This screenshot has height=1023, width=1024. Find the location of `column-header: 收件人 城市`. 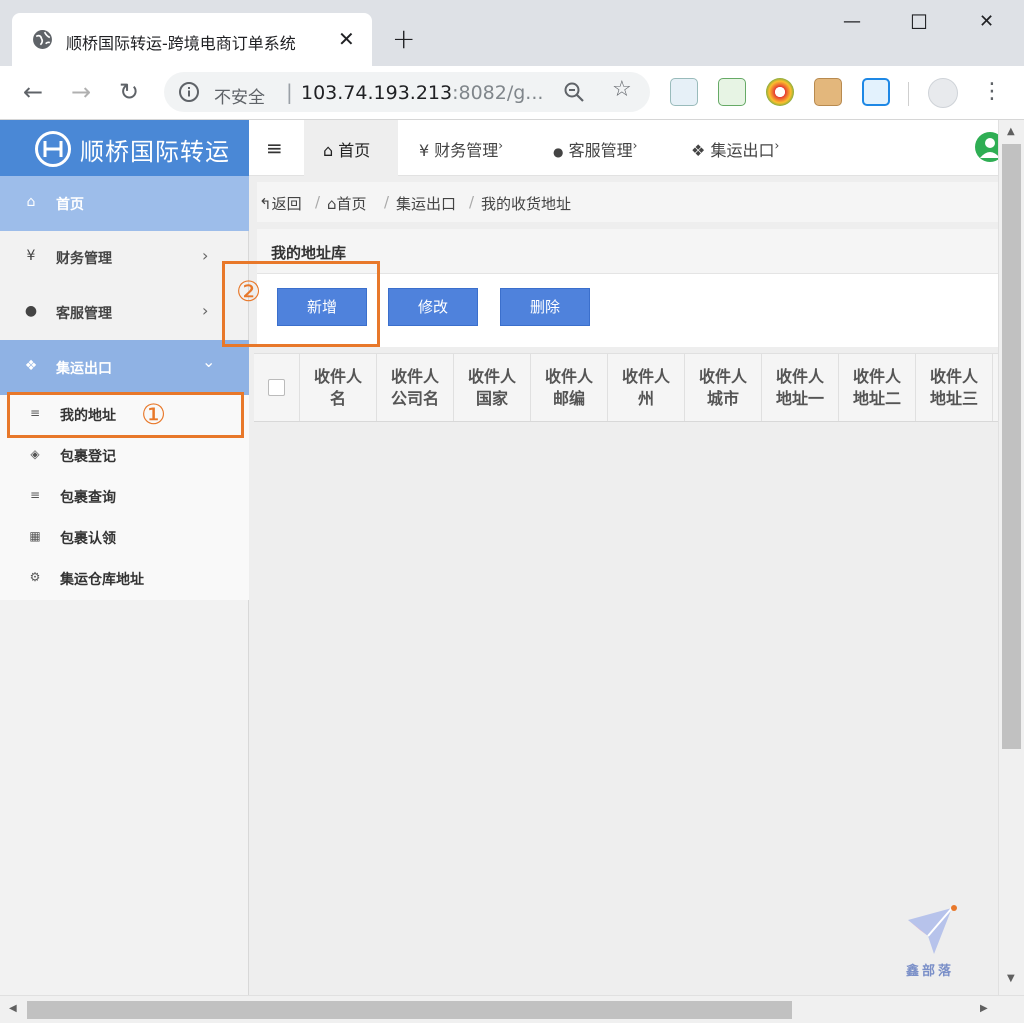

column-header: 收件人 城市 is located at coordinates (723, 387).